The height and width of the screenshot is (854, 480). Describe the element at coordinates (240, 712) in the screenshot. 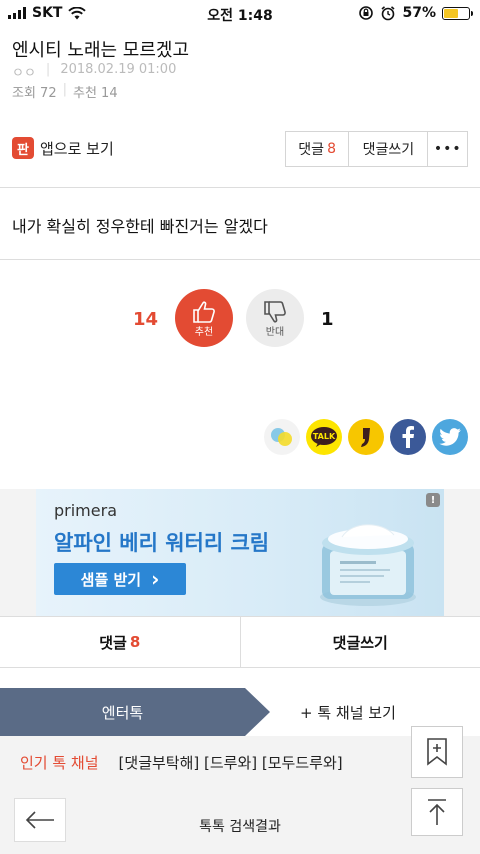

I see `channel-bar: 엔터톡 + 톡 채널 보기` at that location.